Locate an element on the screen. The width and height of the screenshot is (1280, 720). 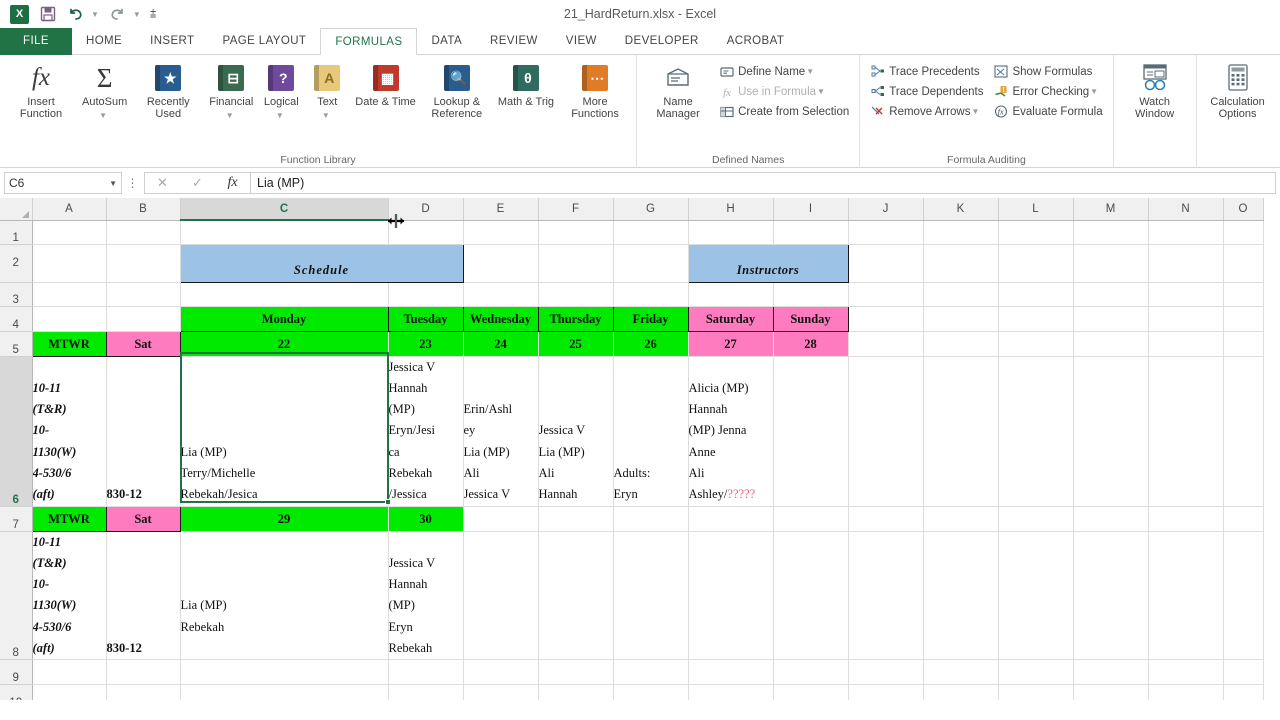
cell-i8 is located at coordinates (811, 596).